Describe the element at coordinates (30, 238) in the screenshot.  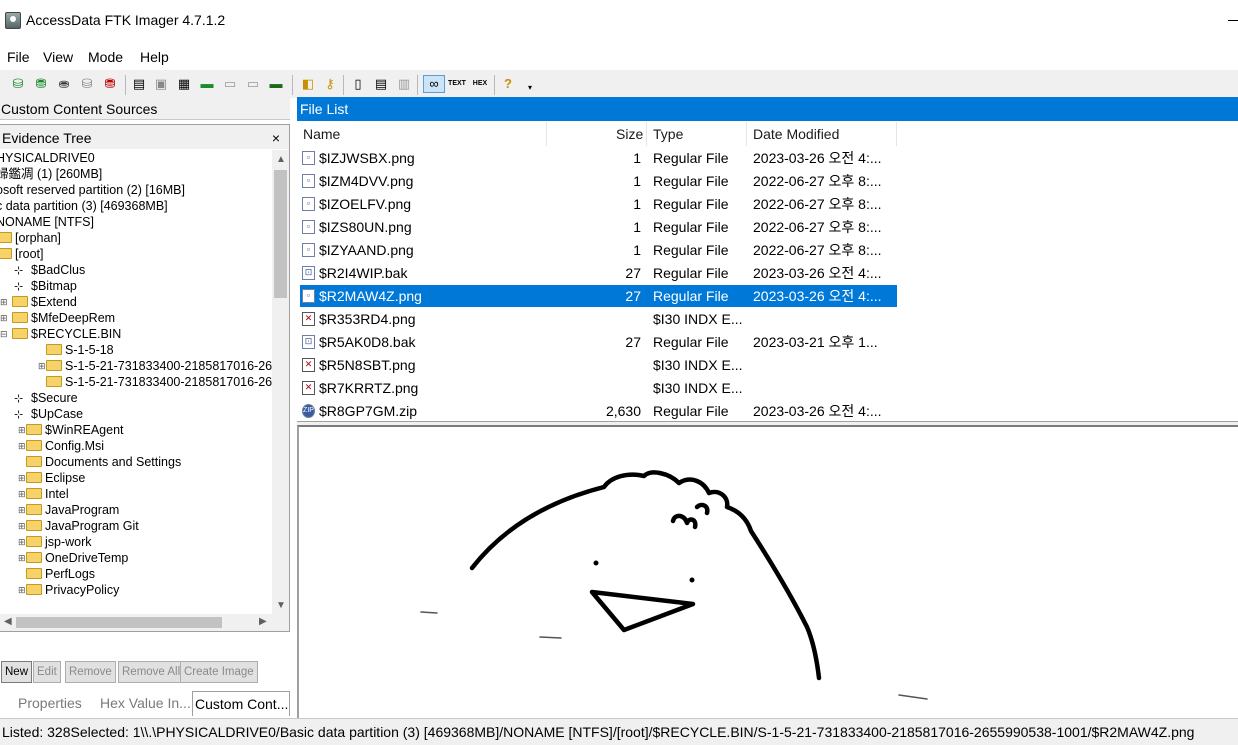
I see `tree-node: [orphan]` at that location.